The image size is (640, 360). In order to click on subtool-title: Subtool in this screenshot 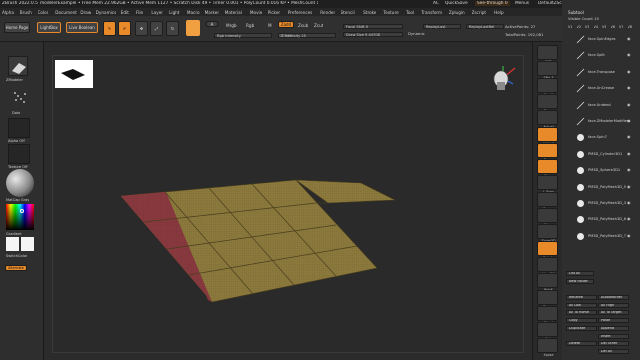, I will do `click(576, 12)`.